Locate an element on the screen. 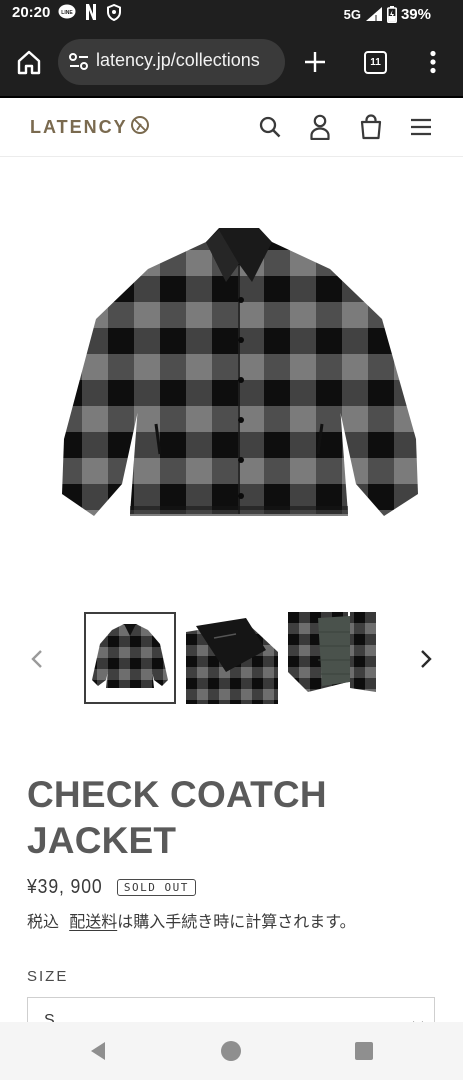  thumbnail-2-image is located at coordinates (232, 658).